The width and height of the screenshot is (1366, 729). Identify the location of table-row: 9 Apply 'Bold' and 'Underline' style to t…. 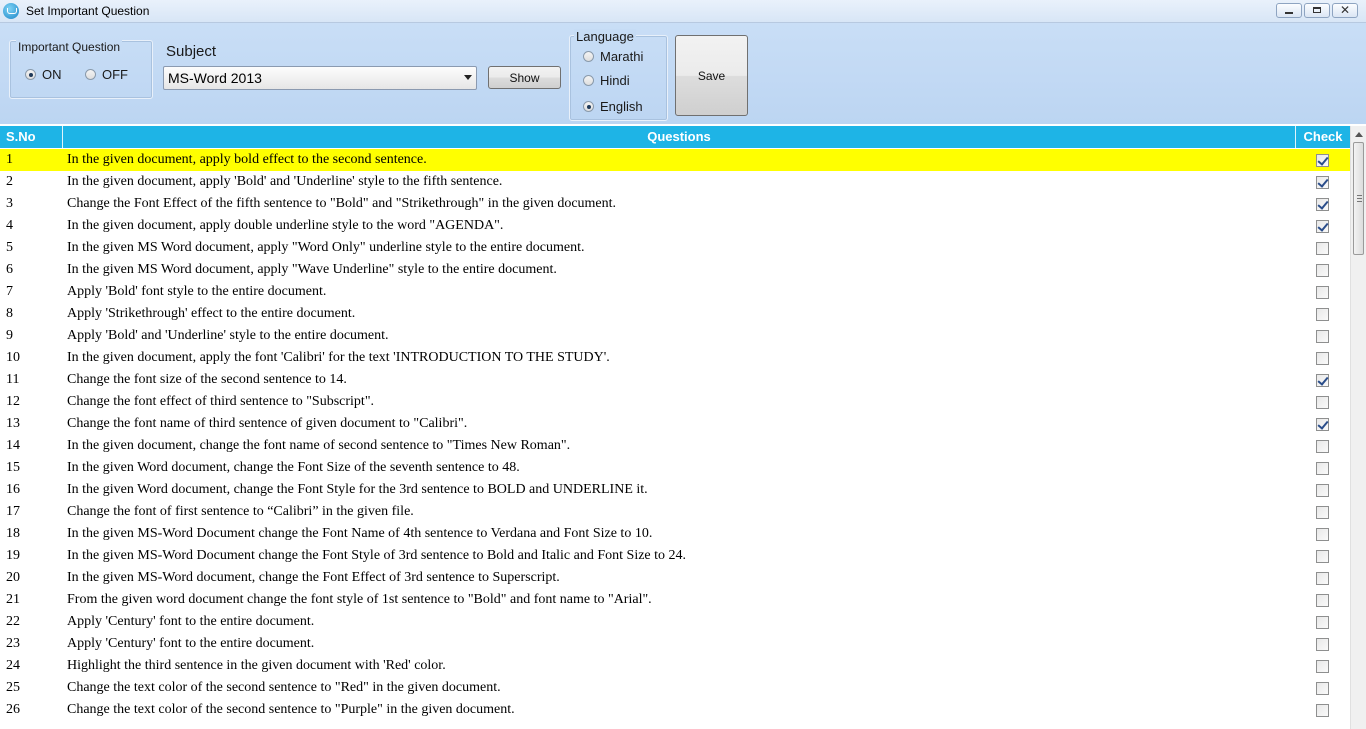
(675, 336).